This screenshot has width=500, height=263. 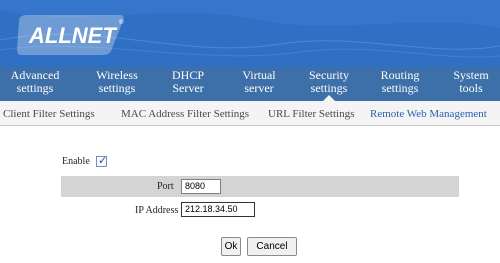 I want to click on nav-virtual-server: Virtual server, so click(x=259, y=84).